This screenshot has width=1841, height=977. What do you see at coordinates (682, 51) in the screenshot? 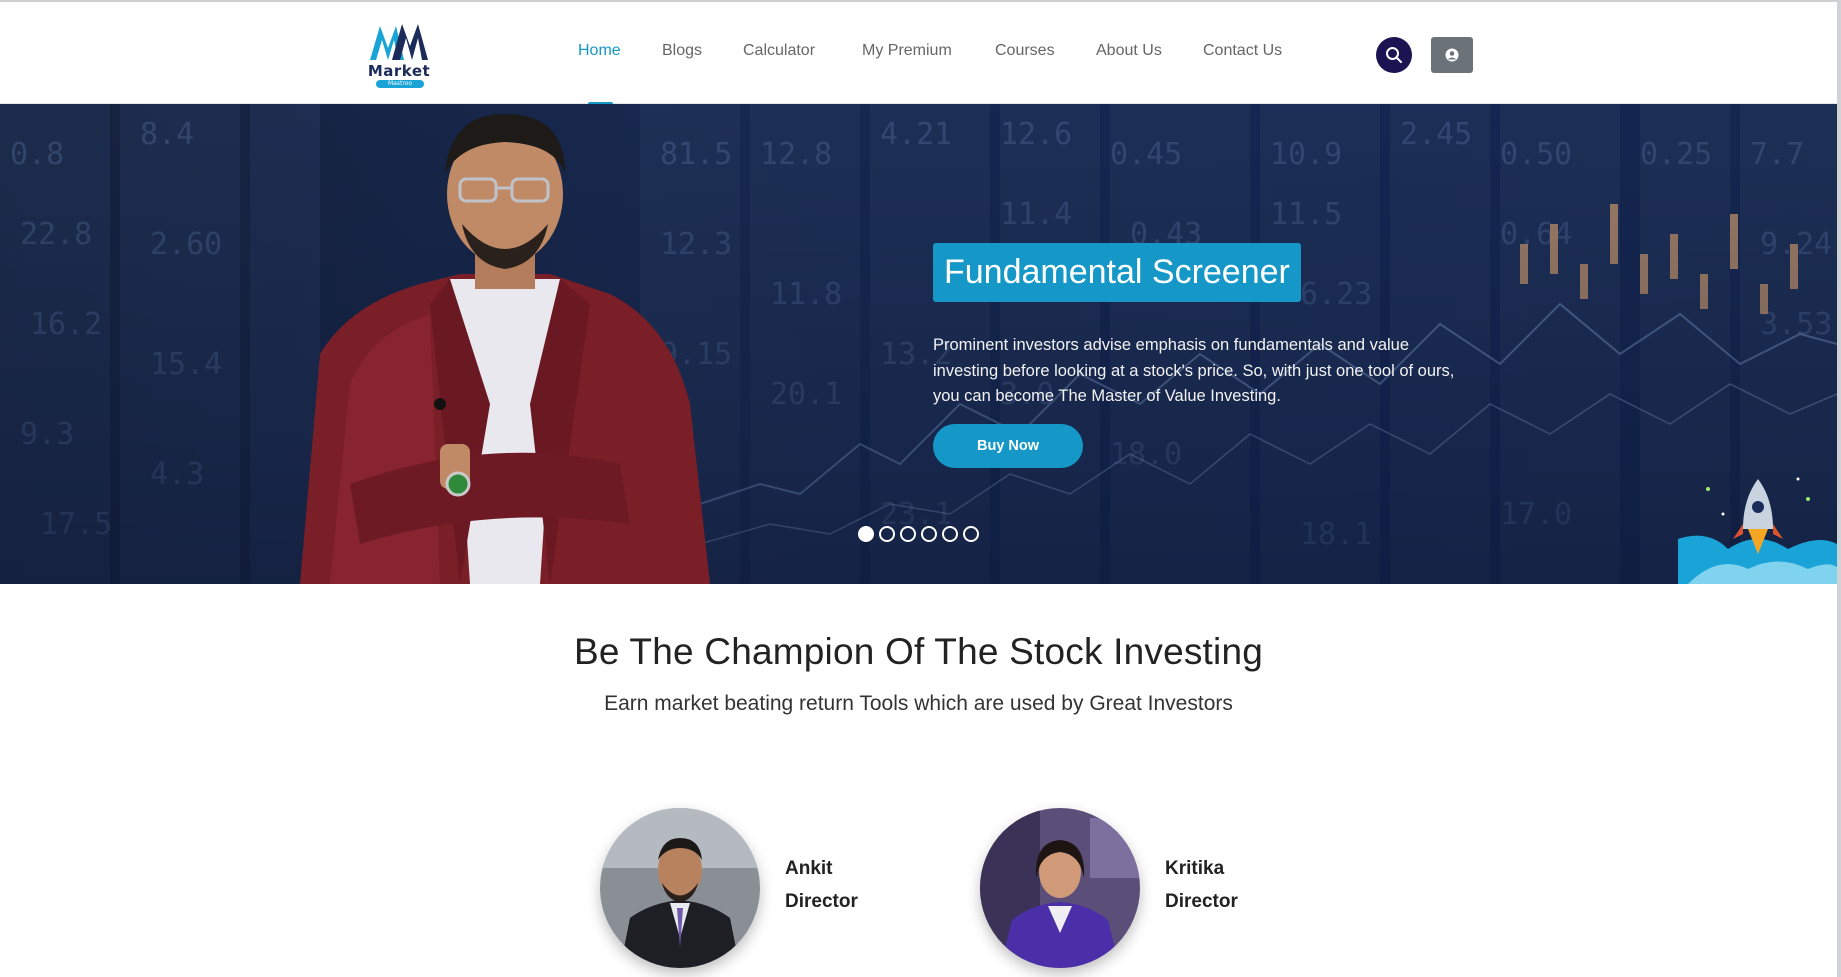
I see `nav-blogs: Blogs` at bounding box center [682, 51].